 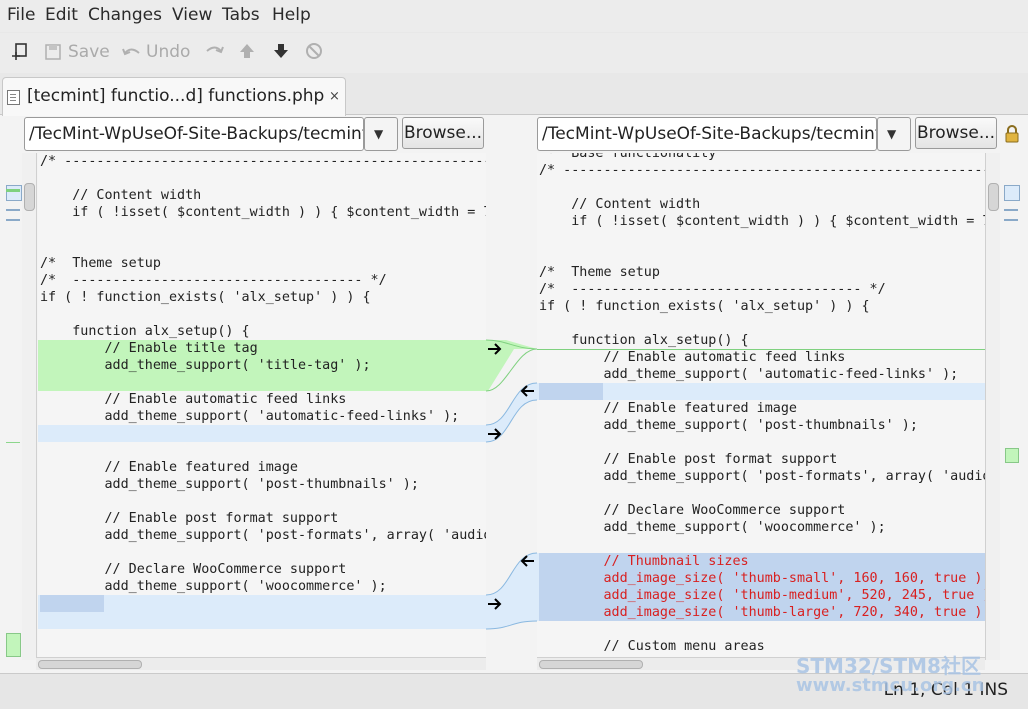 I want to click on tab-functions-php: [tecmint] functio...d] functions.php ×, so click(x=174, y=96).